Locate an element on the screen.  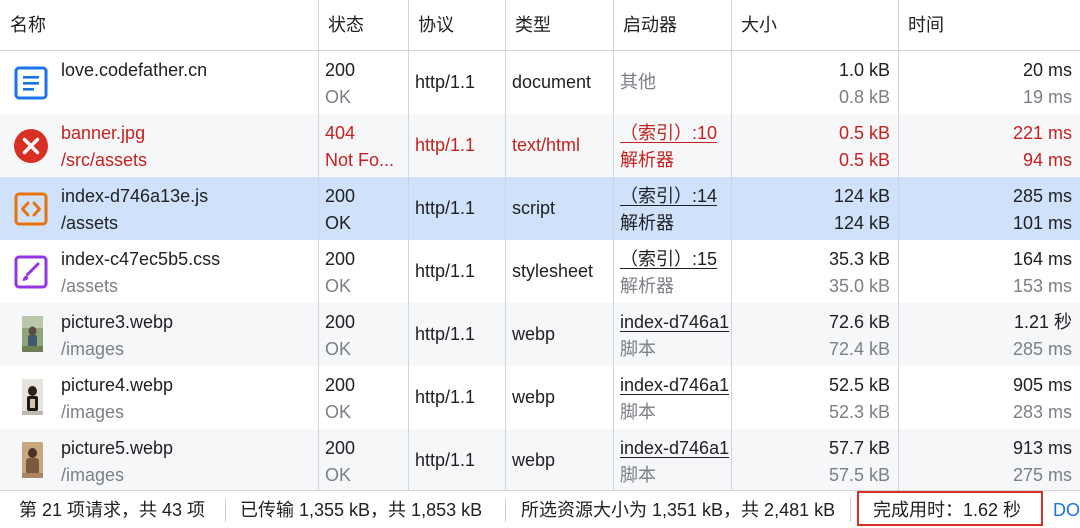
request-name: love.codefather.cn is located at coordinates (134, 70).